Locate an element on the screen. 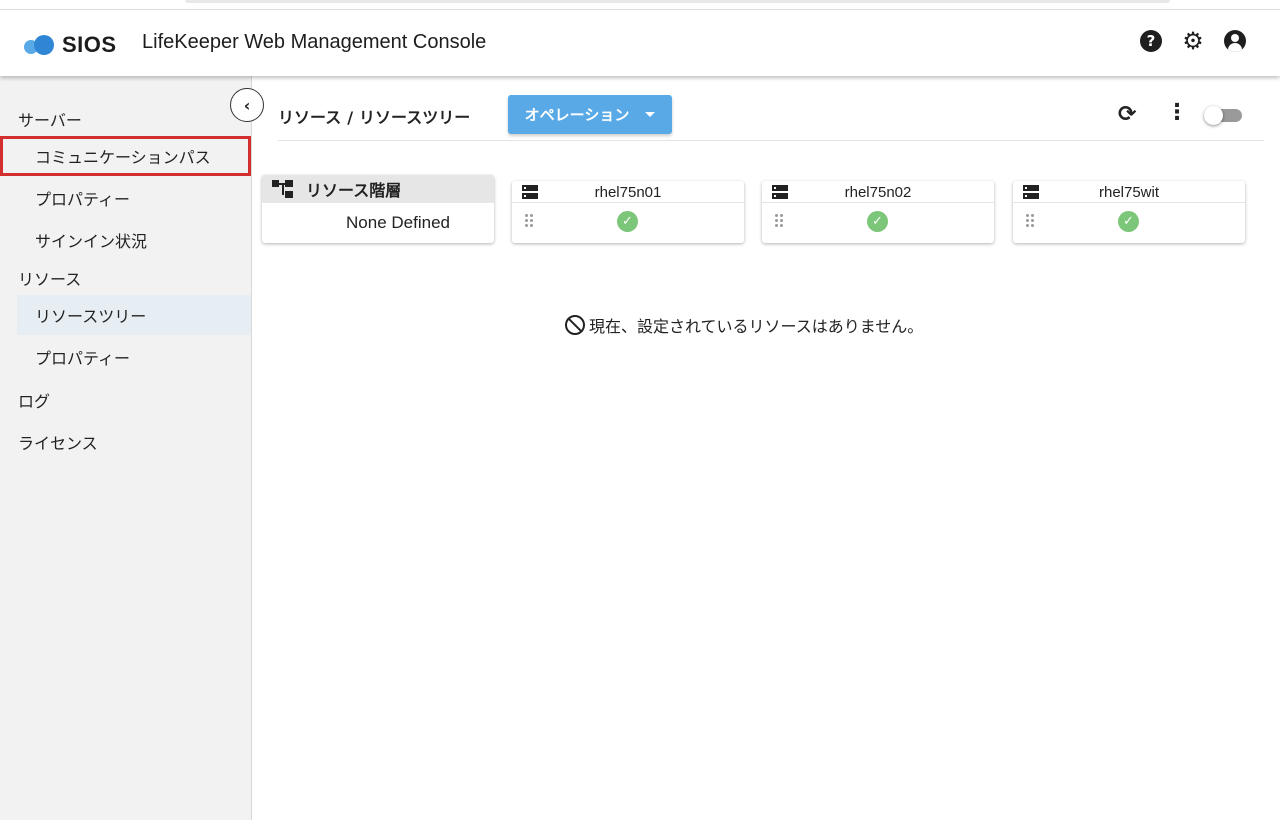 The image size is (1280, 820). server-card-header: rhel75n02 is located at coordinates (878, 192).